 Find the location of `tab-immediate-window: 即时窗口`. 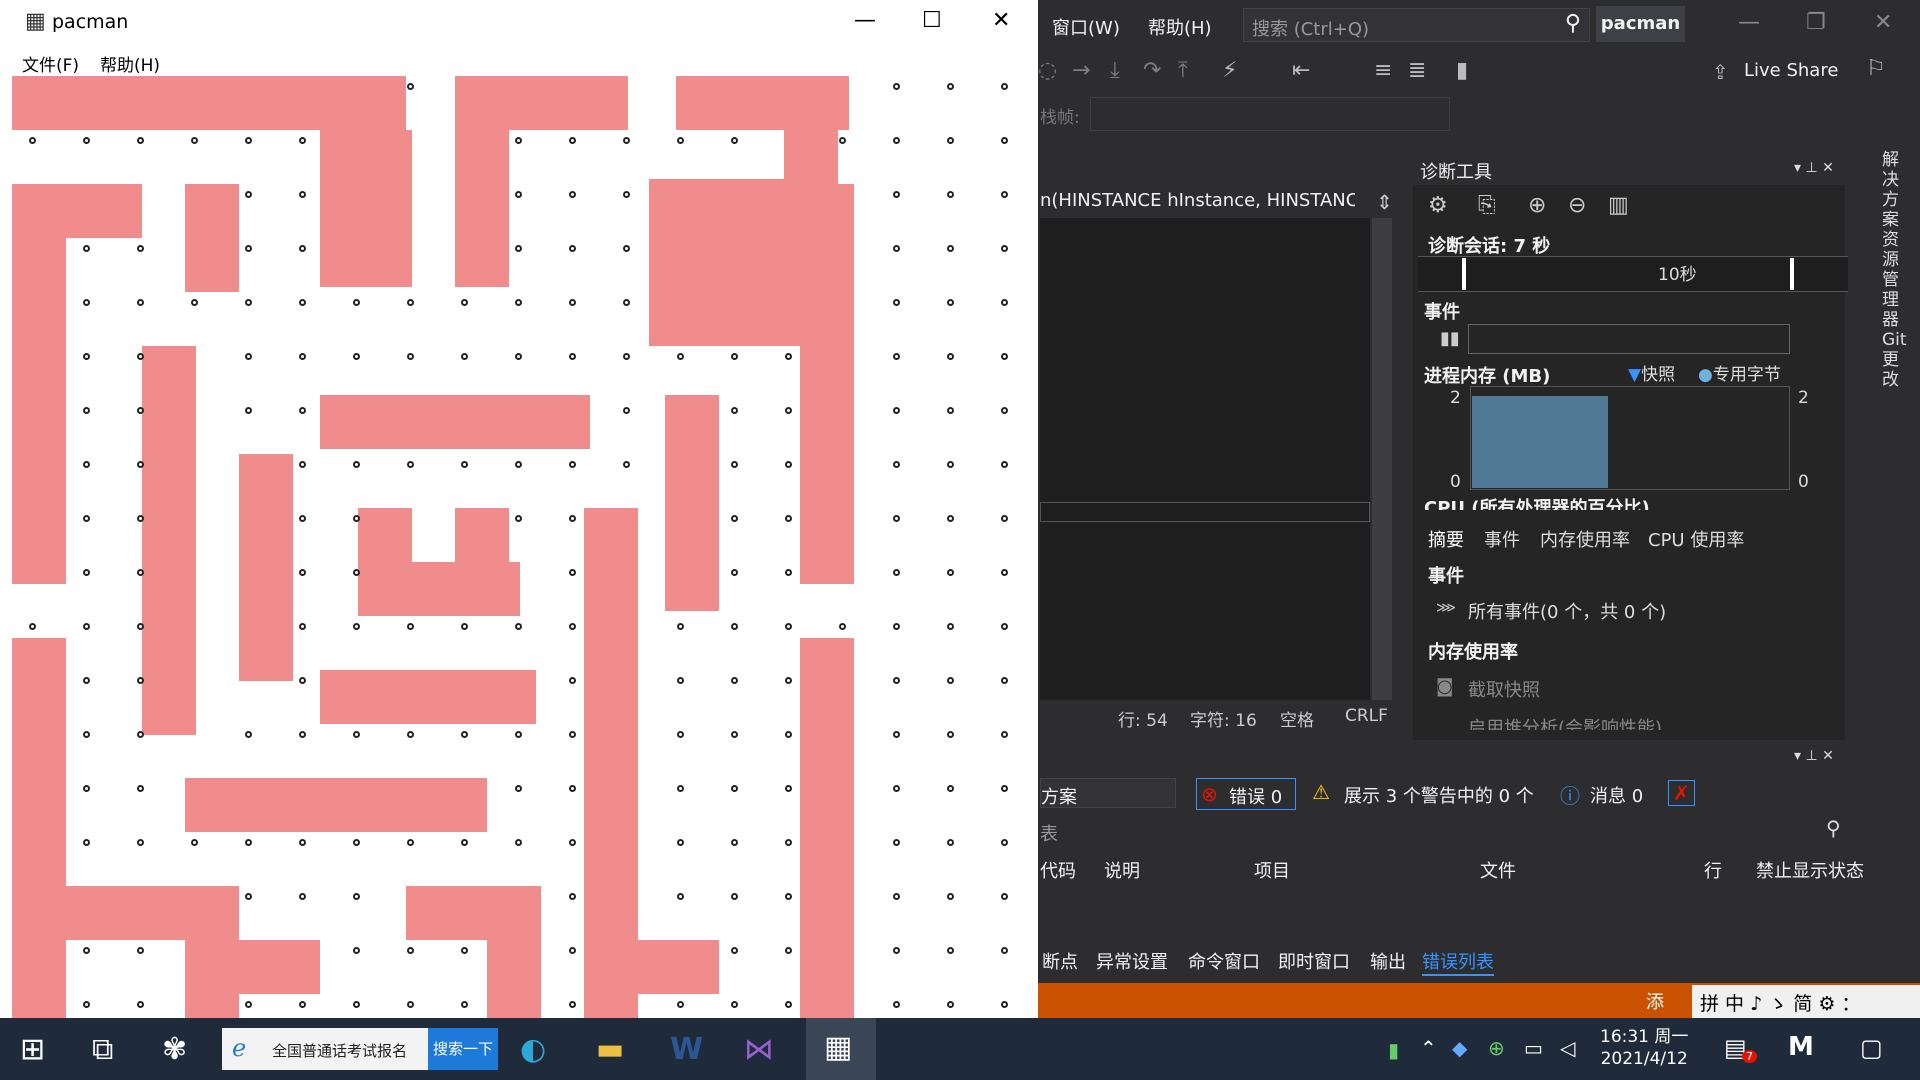

tab-immediate-window: 即时窗口 is located at coordinates (1314, 961).